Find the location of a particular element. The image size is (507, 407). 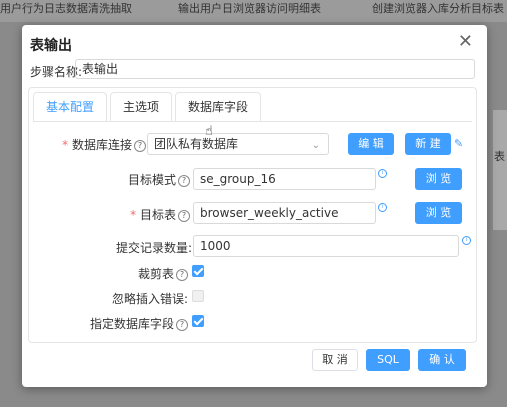

background-tab-strip: 用户行为日志数据清洗抽取 输出用户日浏览器访问明细表 创建浏览器入库分析目标表 is located at coordinates (253, 11).